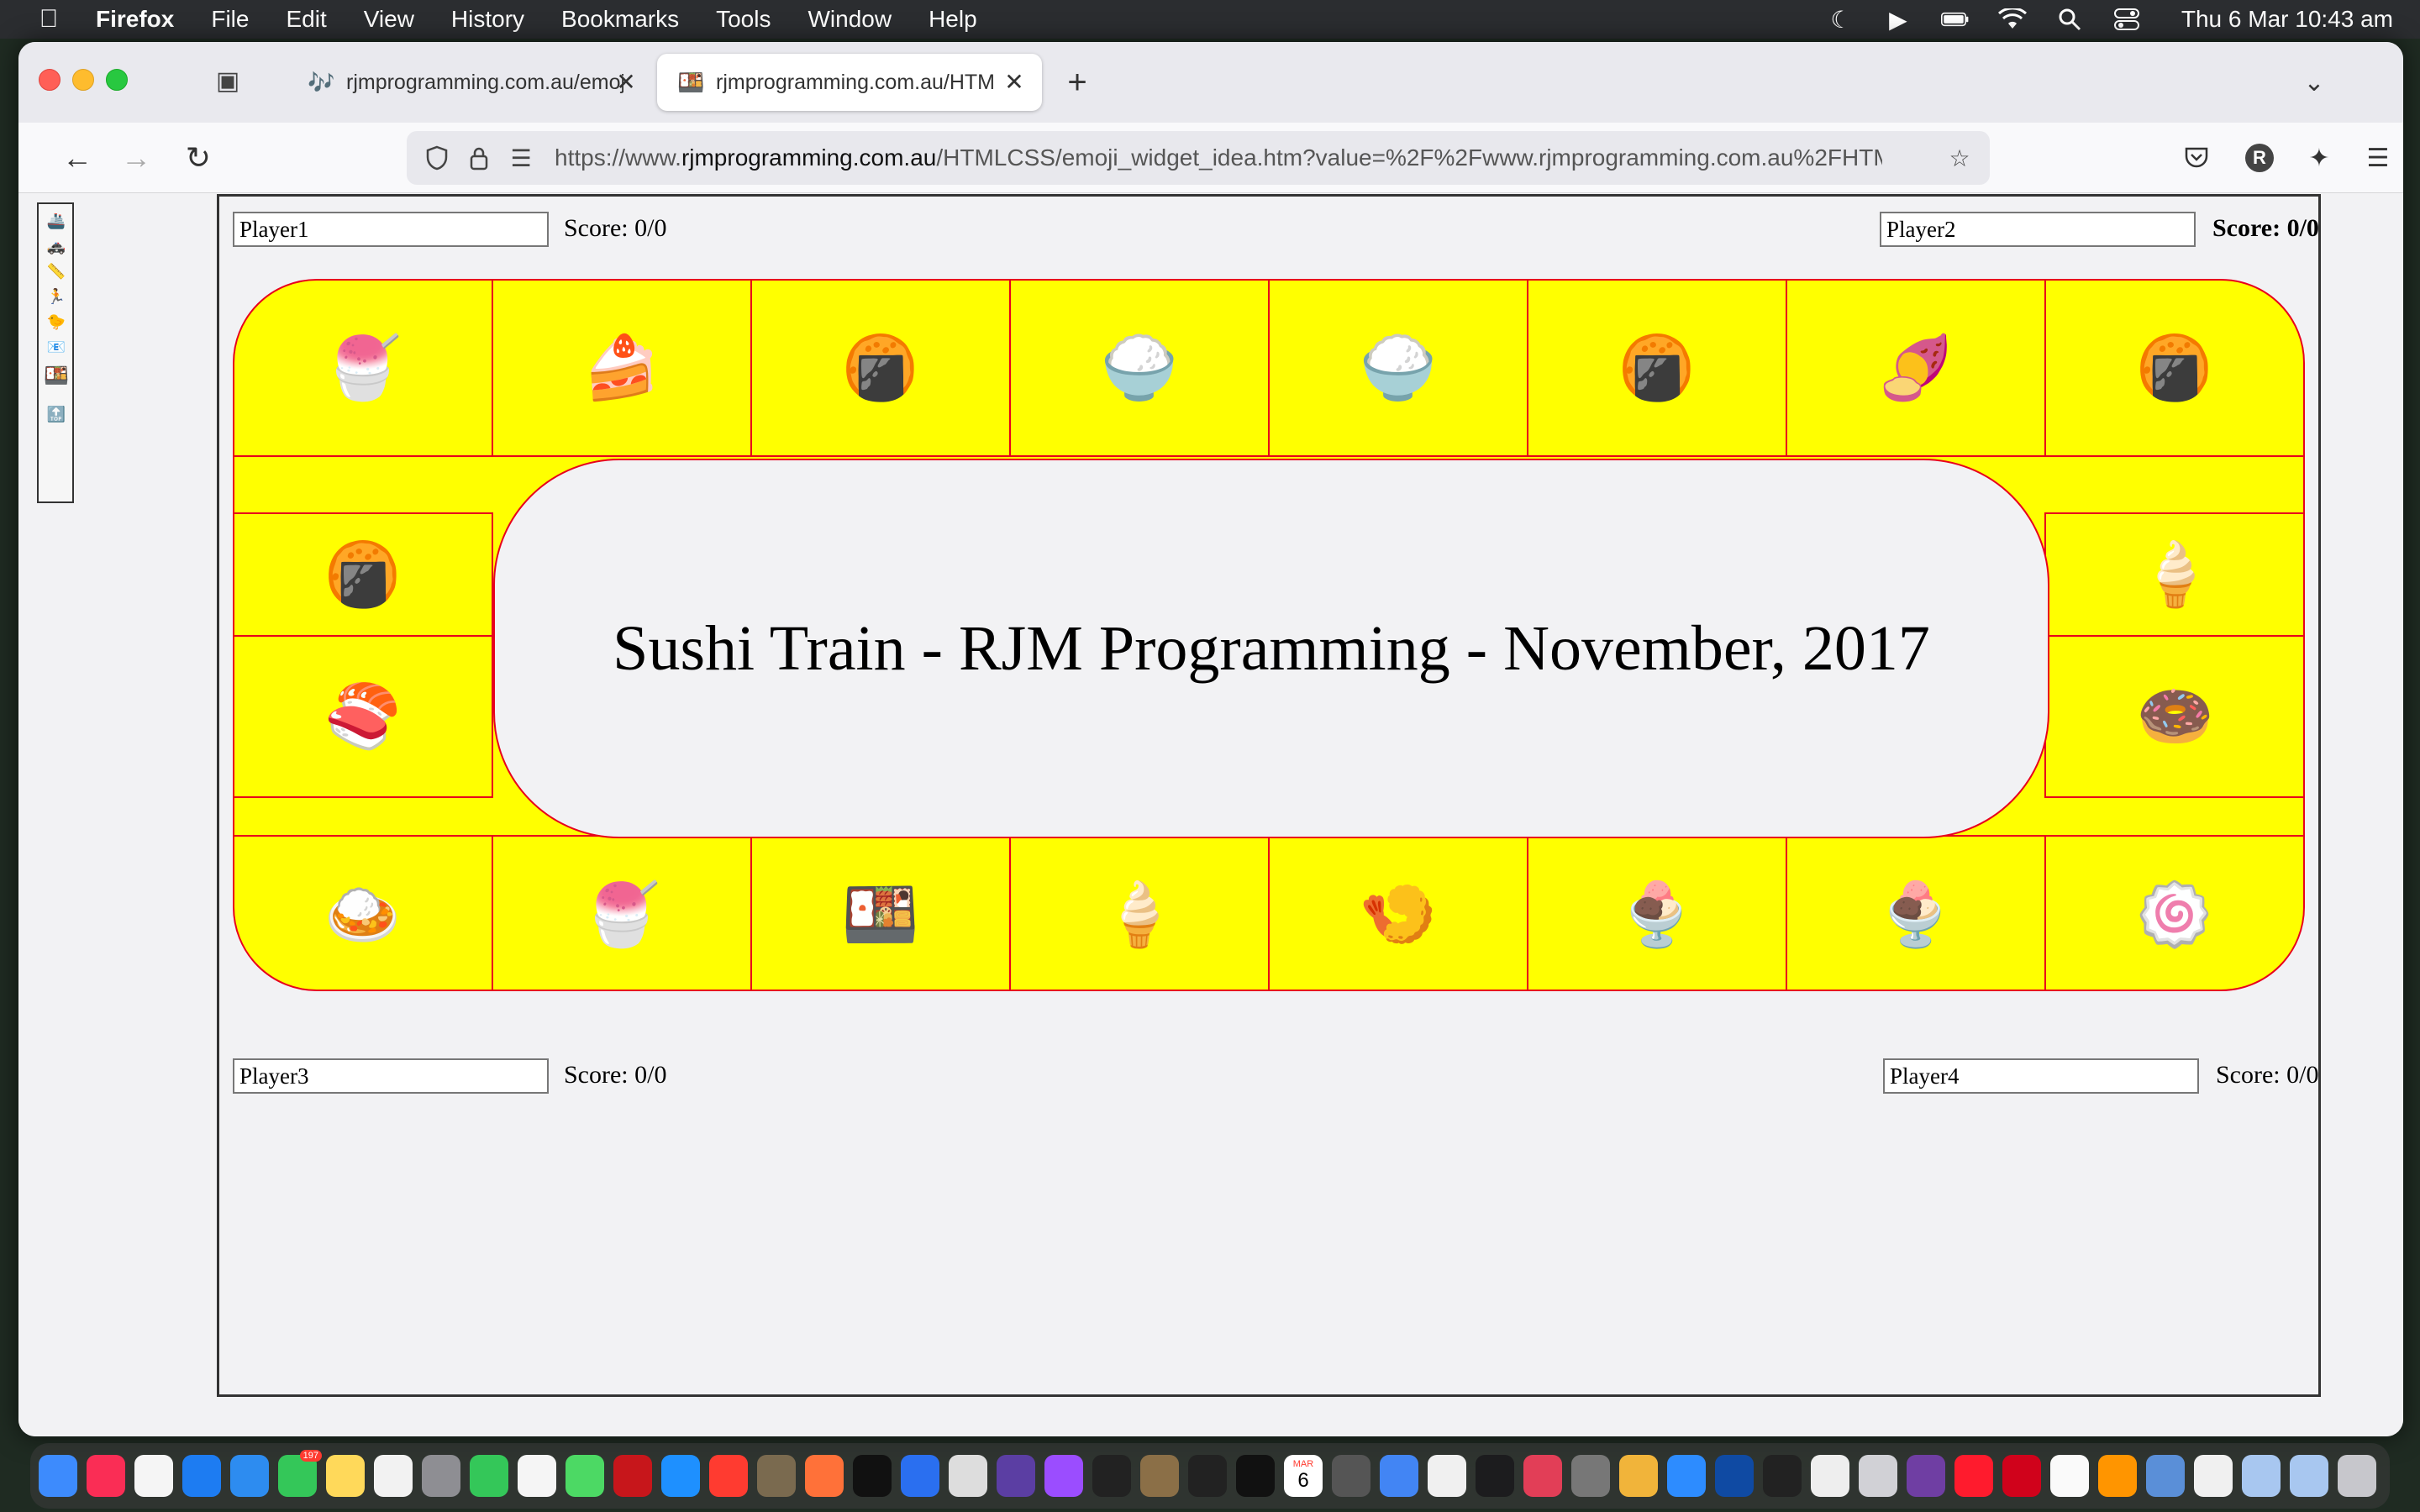 This screenshot has width=2420, height=1512. Describe the element at coordinates (441, 1476) in the screenshot. I see `dock-launchpad-icon` at that location.